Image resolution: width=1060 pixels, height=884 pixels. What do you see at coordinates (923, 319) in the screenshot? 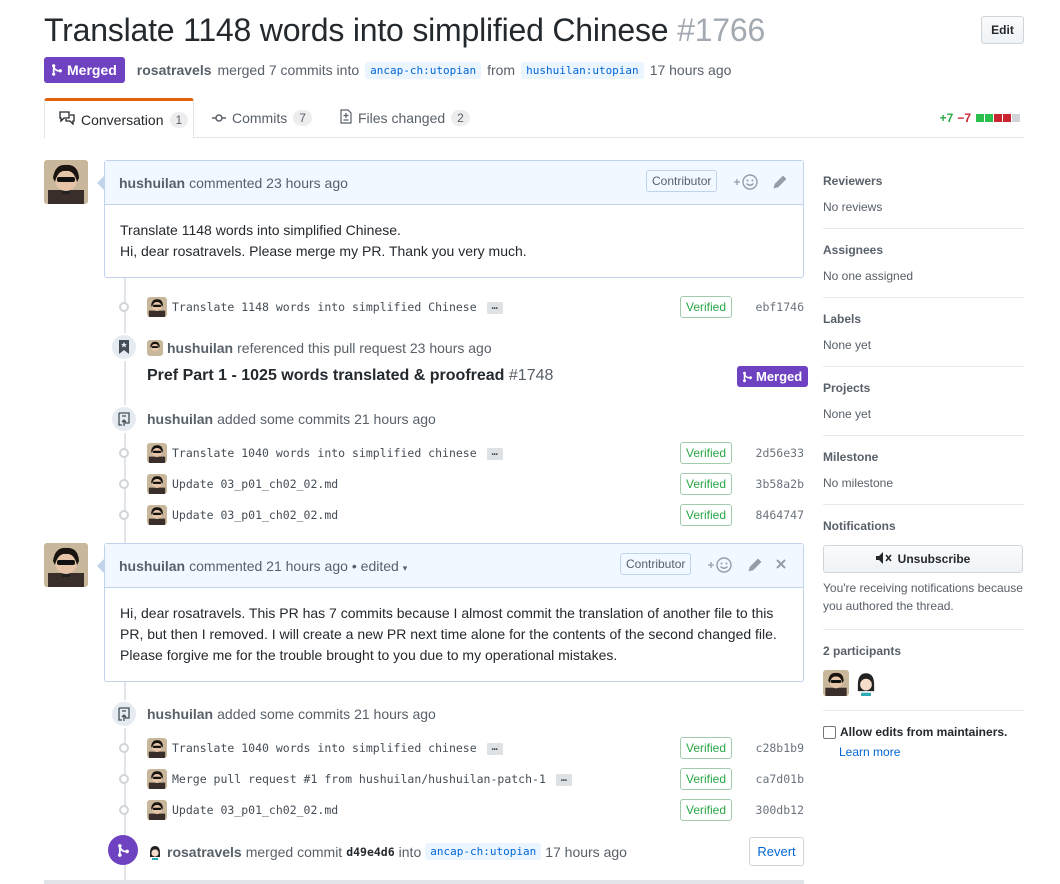
I see `sidebar-heading: Labels` at bounding box center [923, 319].